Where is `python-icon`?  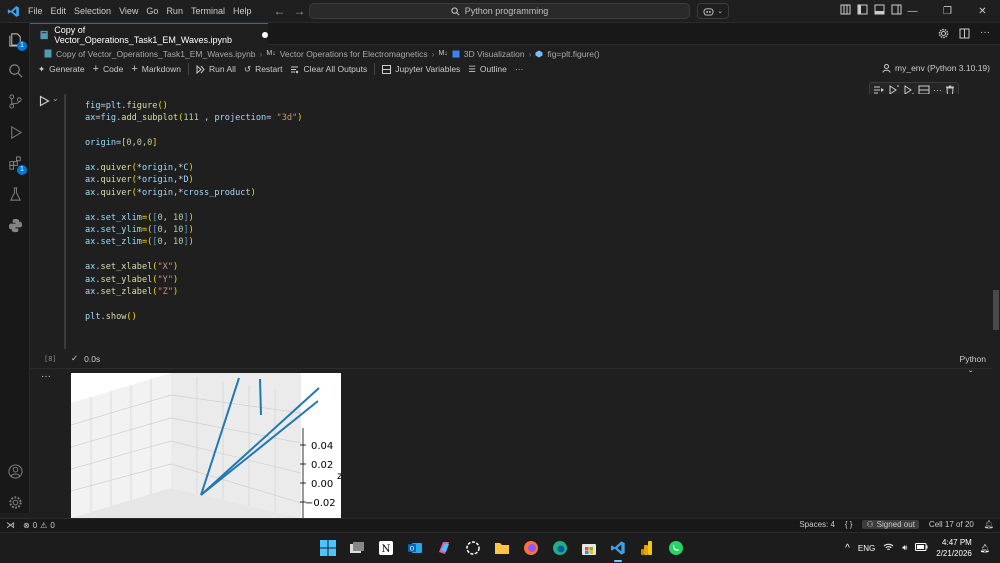
python-icon is located at coordinates (15, 225).